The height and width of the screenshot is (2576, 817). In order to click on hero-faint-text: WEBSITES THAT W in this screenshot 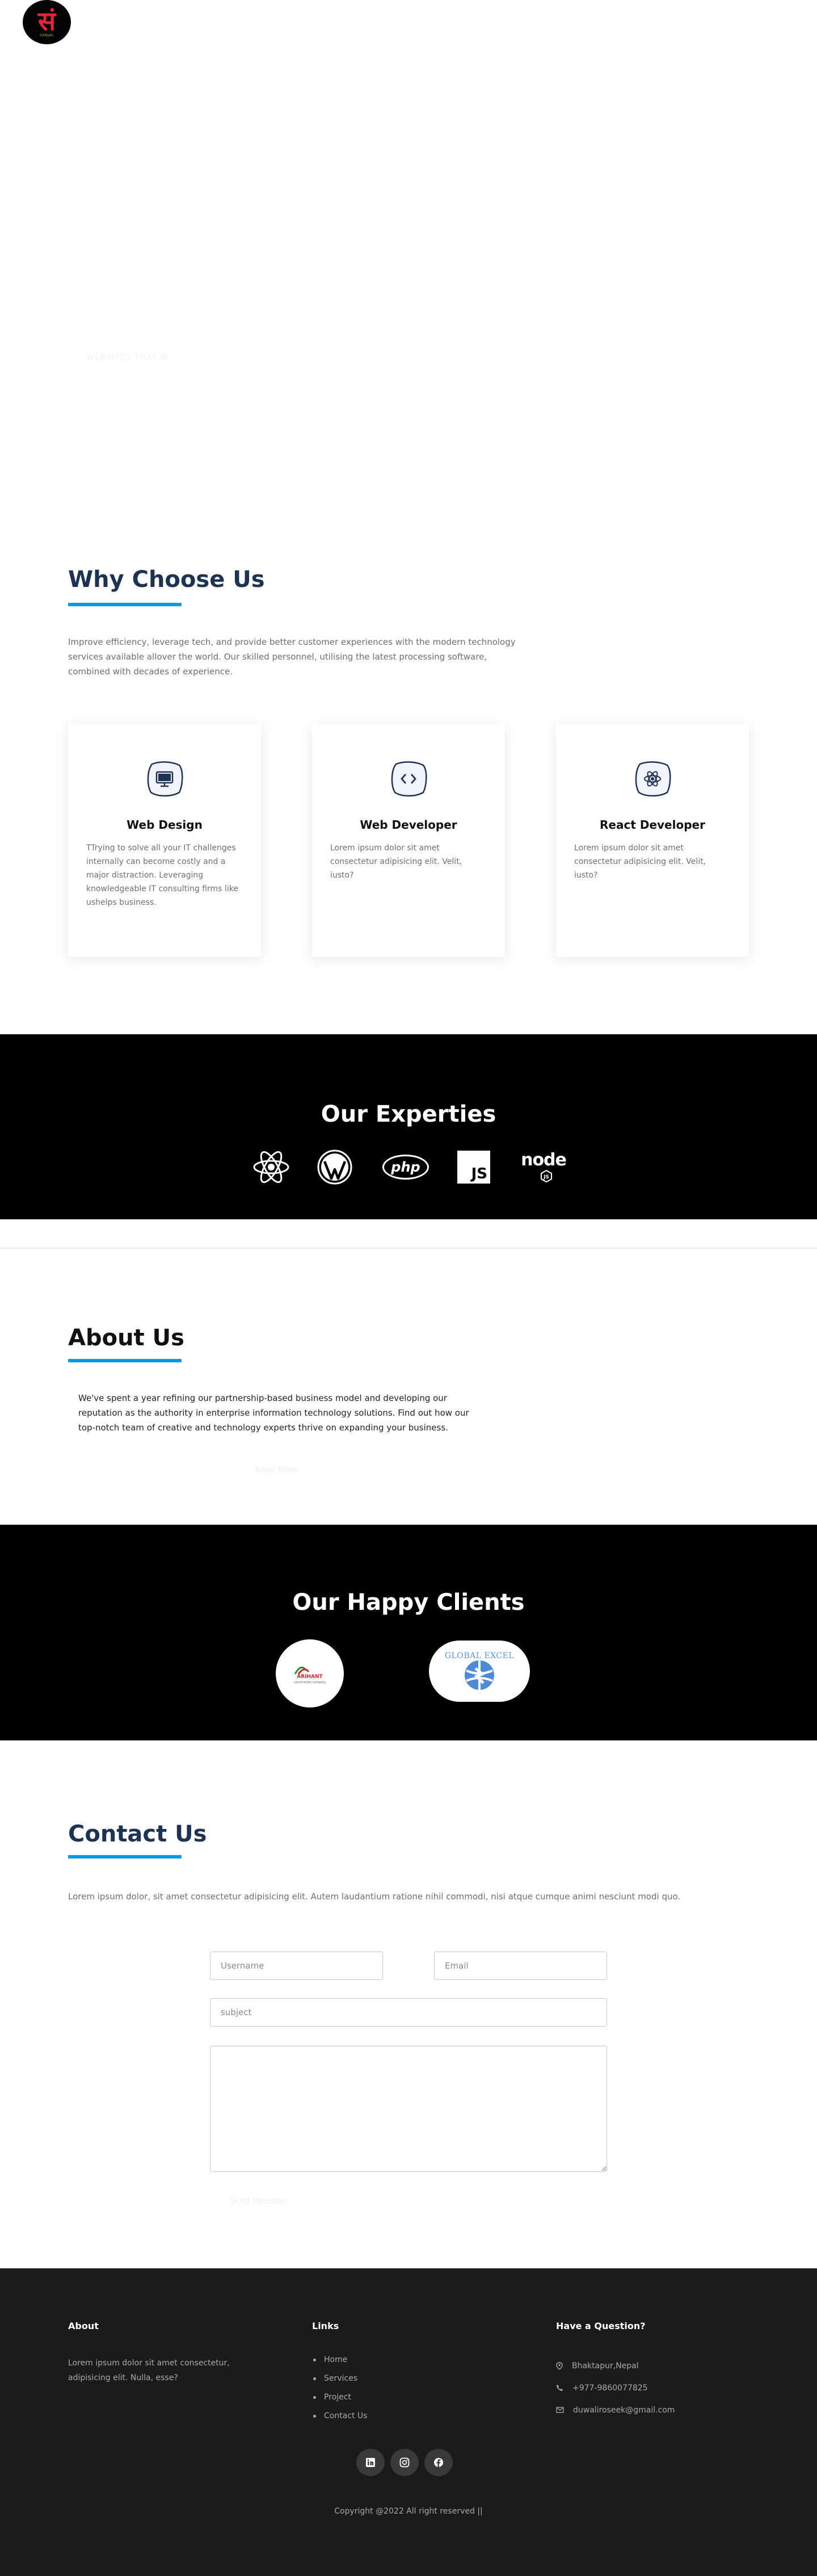, I will do `click(127, 357)`.